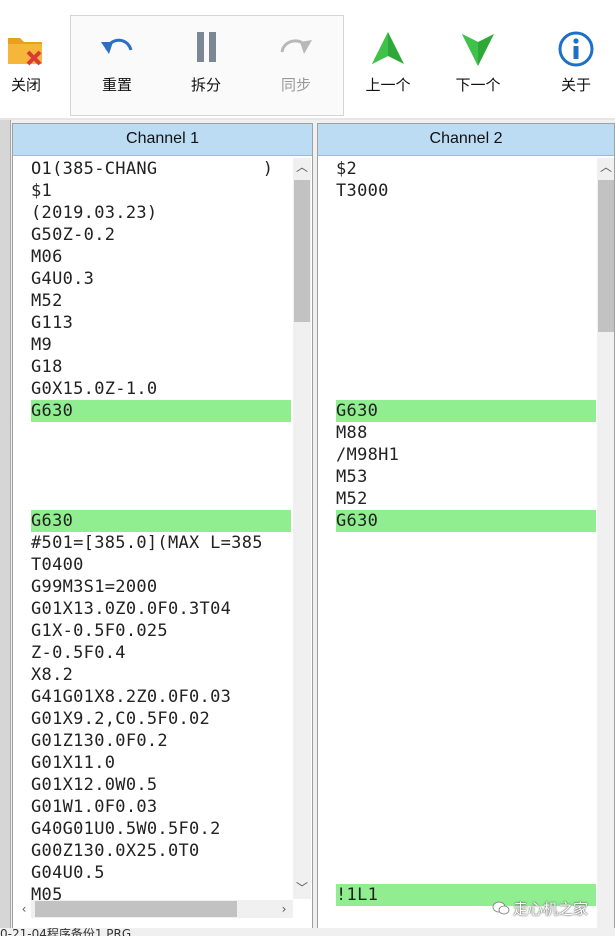 The height and width of the screenshot is (936, 615). What do you see at coordinates (161, 873) in the screenshot?
I see `channel-1-code-line: G04U0.5` at bounding box center [161, 873].